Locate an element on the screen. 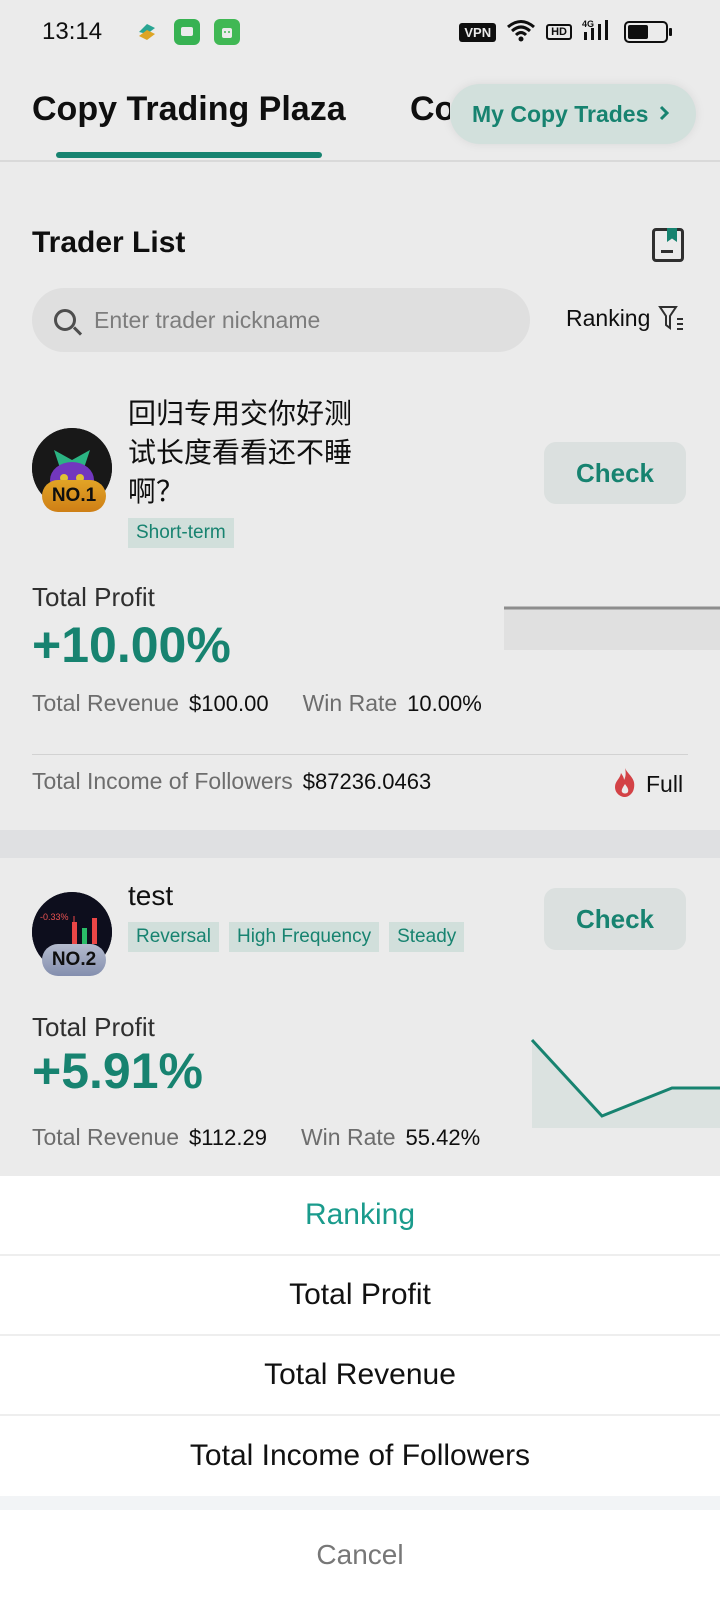 The image size is (720, 1600). sheet-option-total-profit: Total Profit is located at coordinates (360, 1296).